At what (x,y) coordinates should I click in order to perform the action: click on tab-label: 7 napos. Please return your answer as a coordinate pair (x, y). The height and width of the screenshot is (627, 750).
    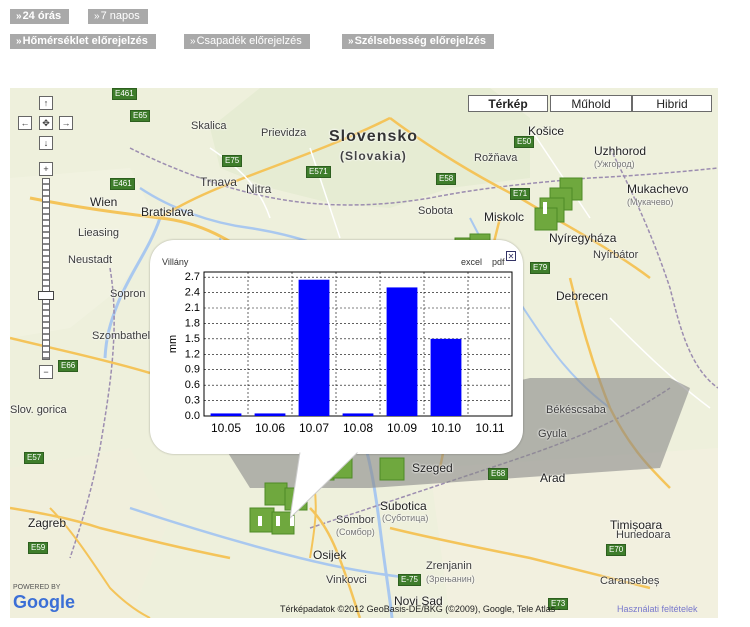
    Looking at the image, I should click on (120, 16).